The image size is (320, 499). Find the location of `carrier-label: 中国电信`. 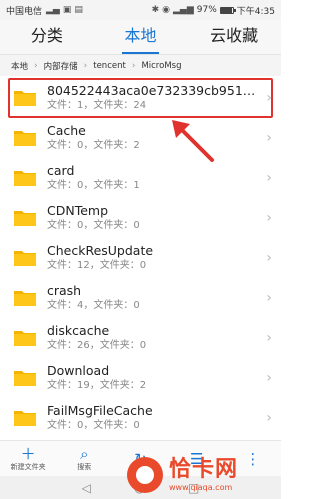

carrier-label: 中国电信 is located at coordinates (24, 11).